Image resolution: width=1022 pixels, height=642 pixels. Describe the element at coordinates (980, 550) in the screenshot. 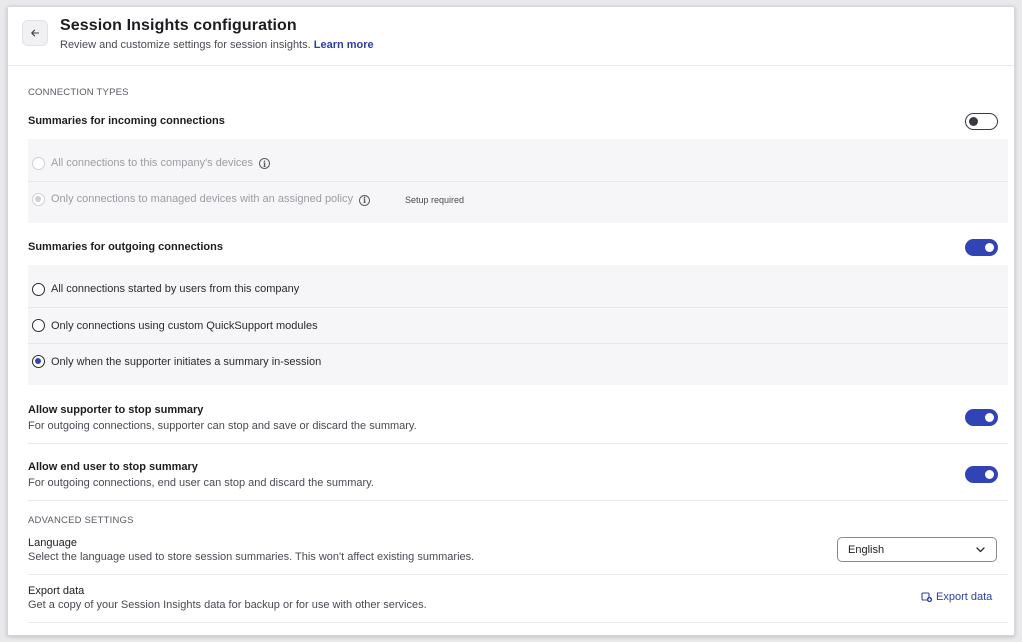

I see `chevron-down-icon` at that location.